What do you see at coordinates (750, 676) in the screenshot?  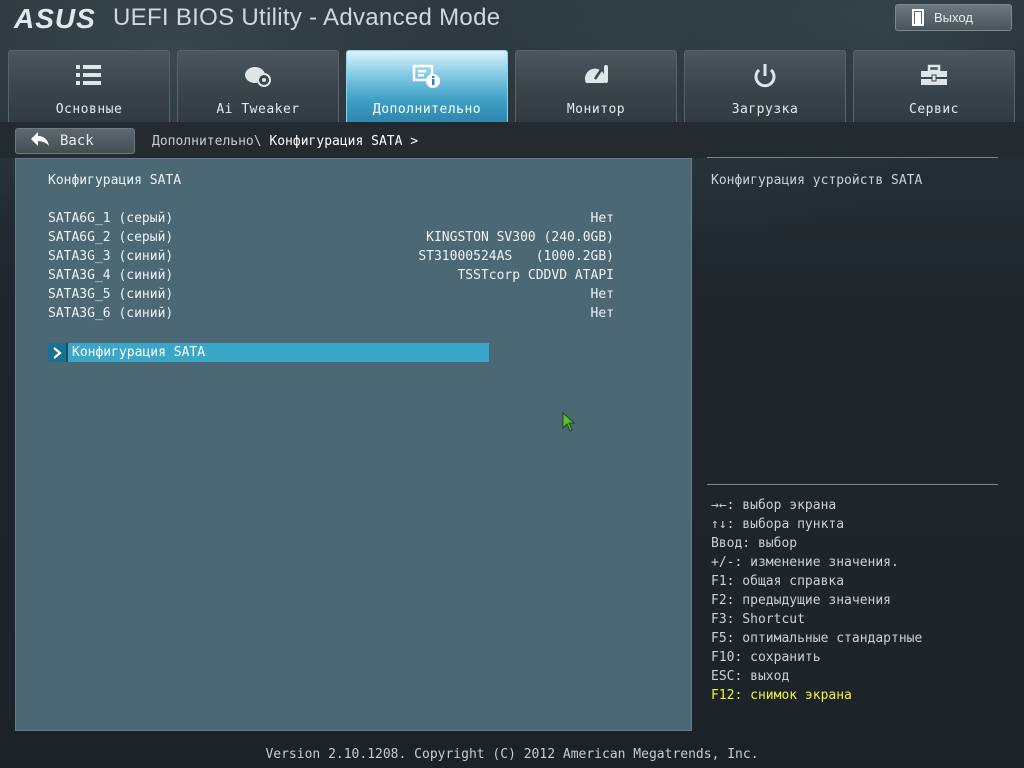 I see `key-hint: ESC: выход` at bounding box center [750, 676].